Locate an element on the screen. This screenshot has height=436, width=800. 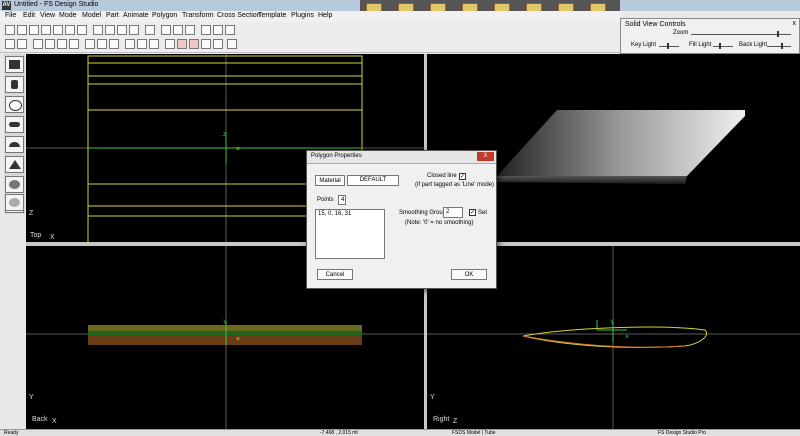
dialog-title: Polygon Properties is located at coordinates (336, 156).